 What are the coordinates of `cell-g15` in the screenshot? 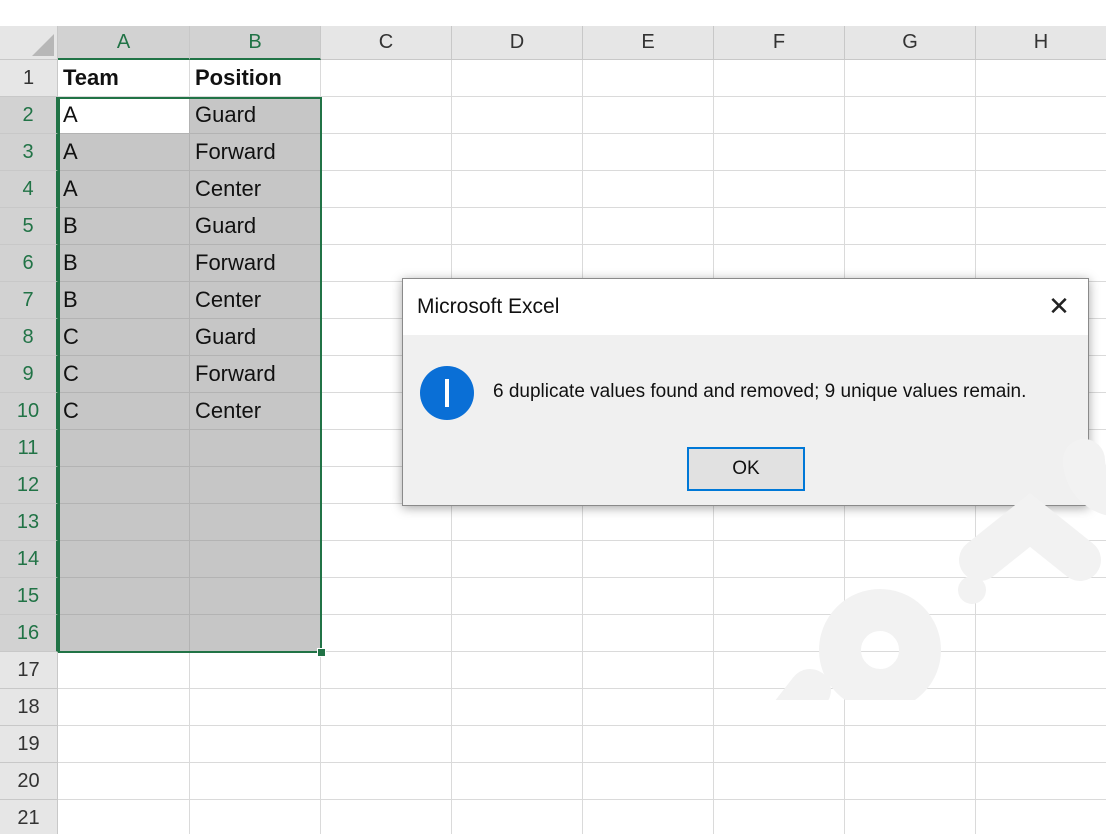 It's located at (910, 596).